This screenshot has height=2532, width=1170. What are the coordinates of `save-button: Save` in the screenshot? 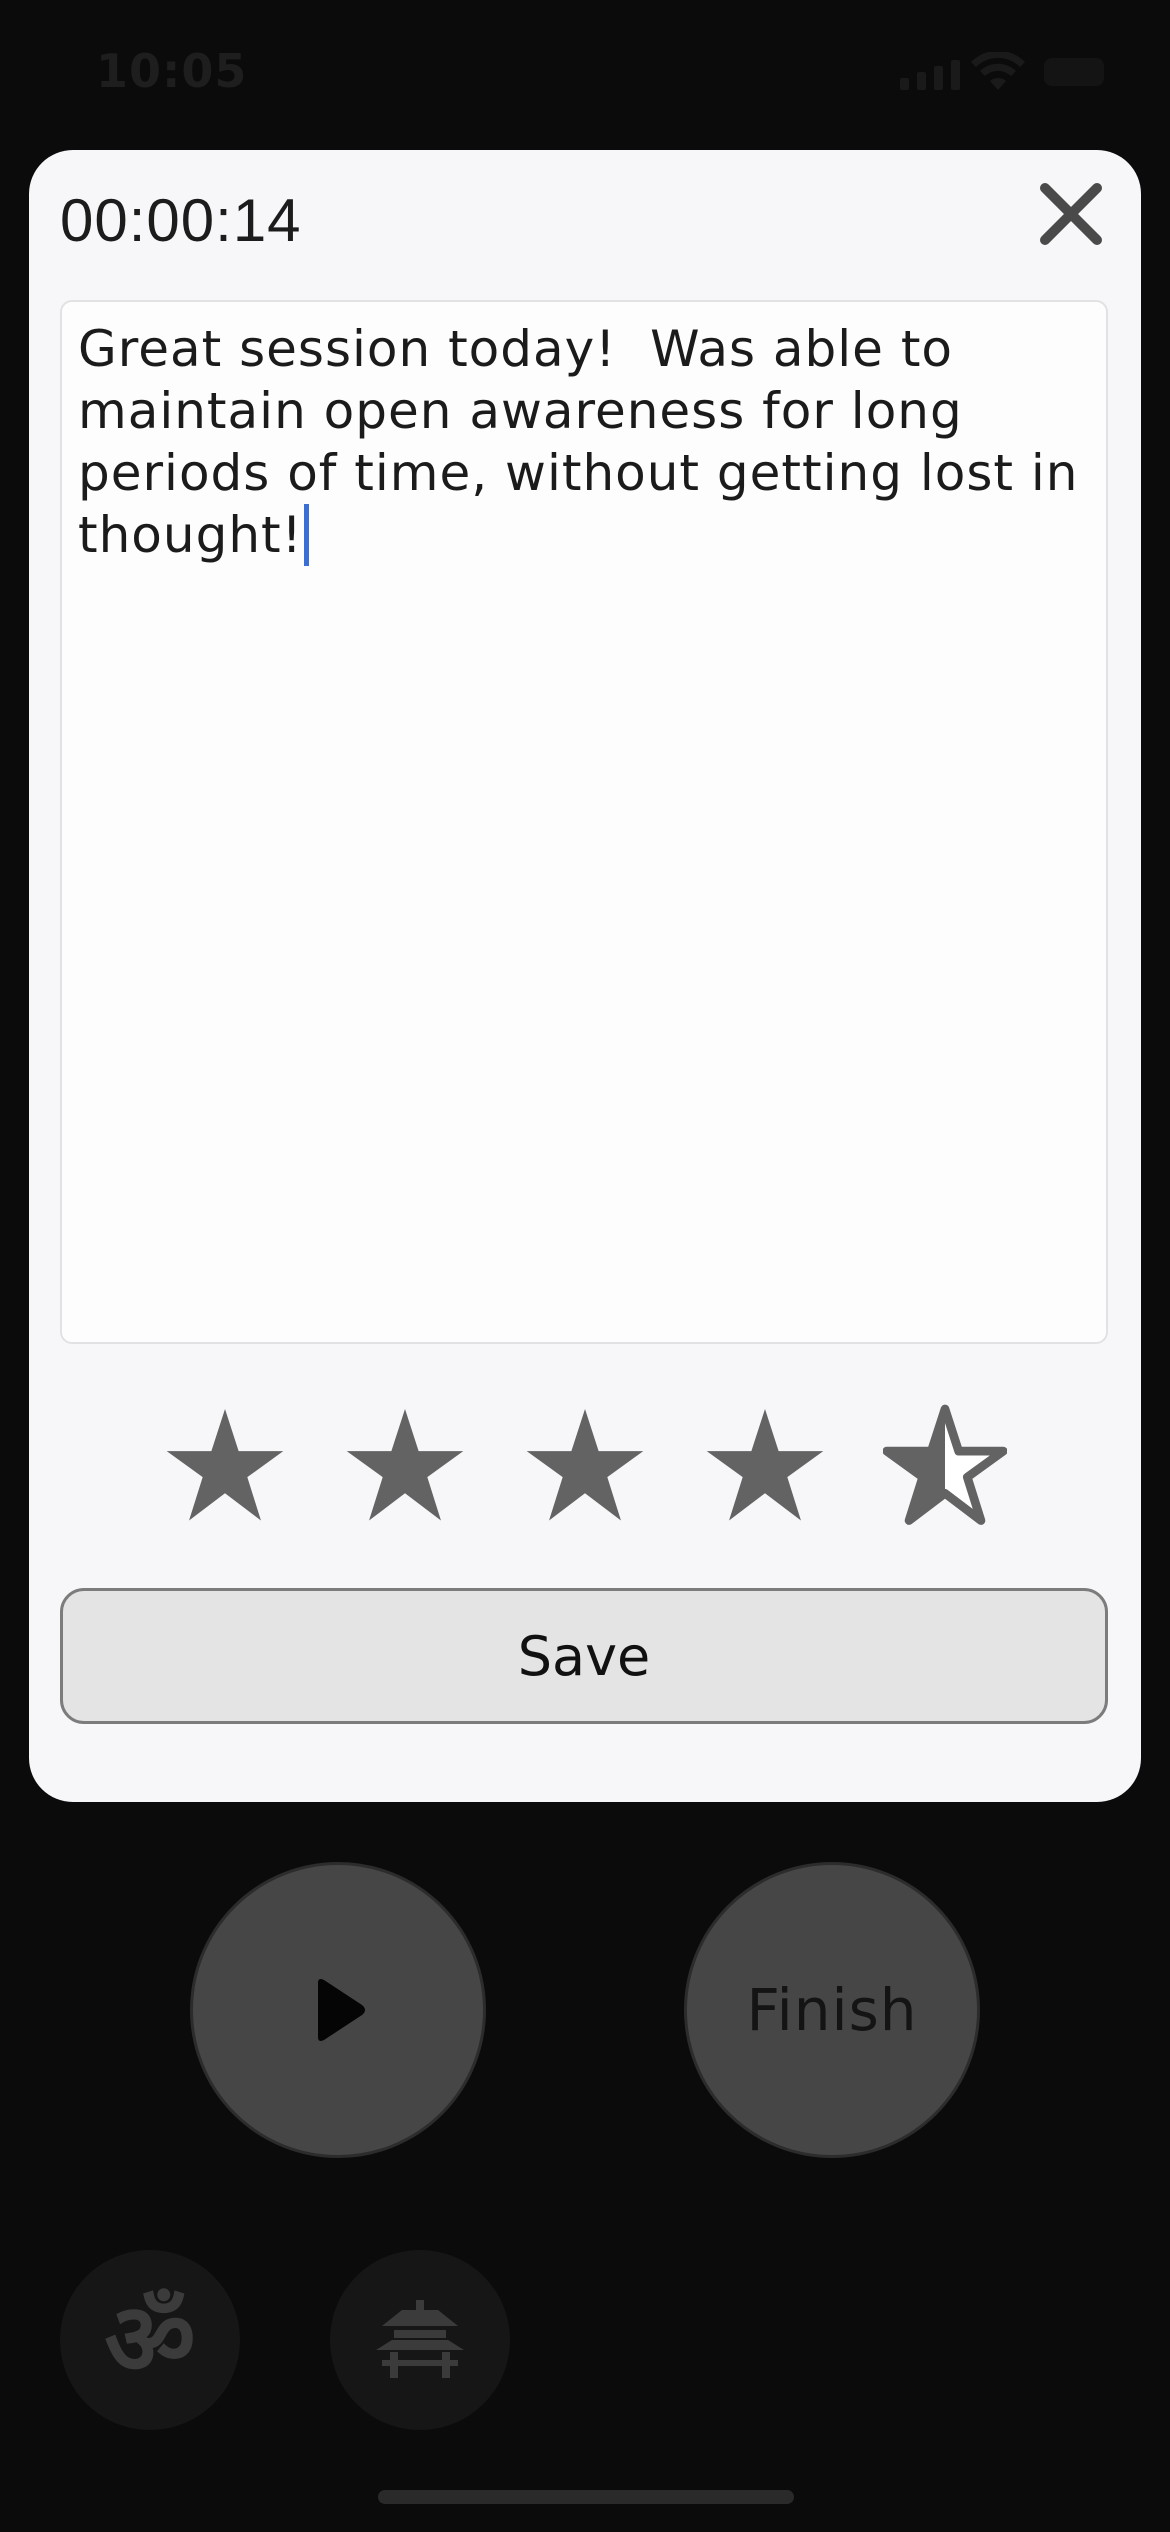 It's located at (584, 1656).